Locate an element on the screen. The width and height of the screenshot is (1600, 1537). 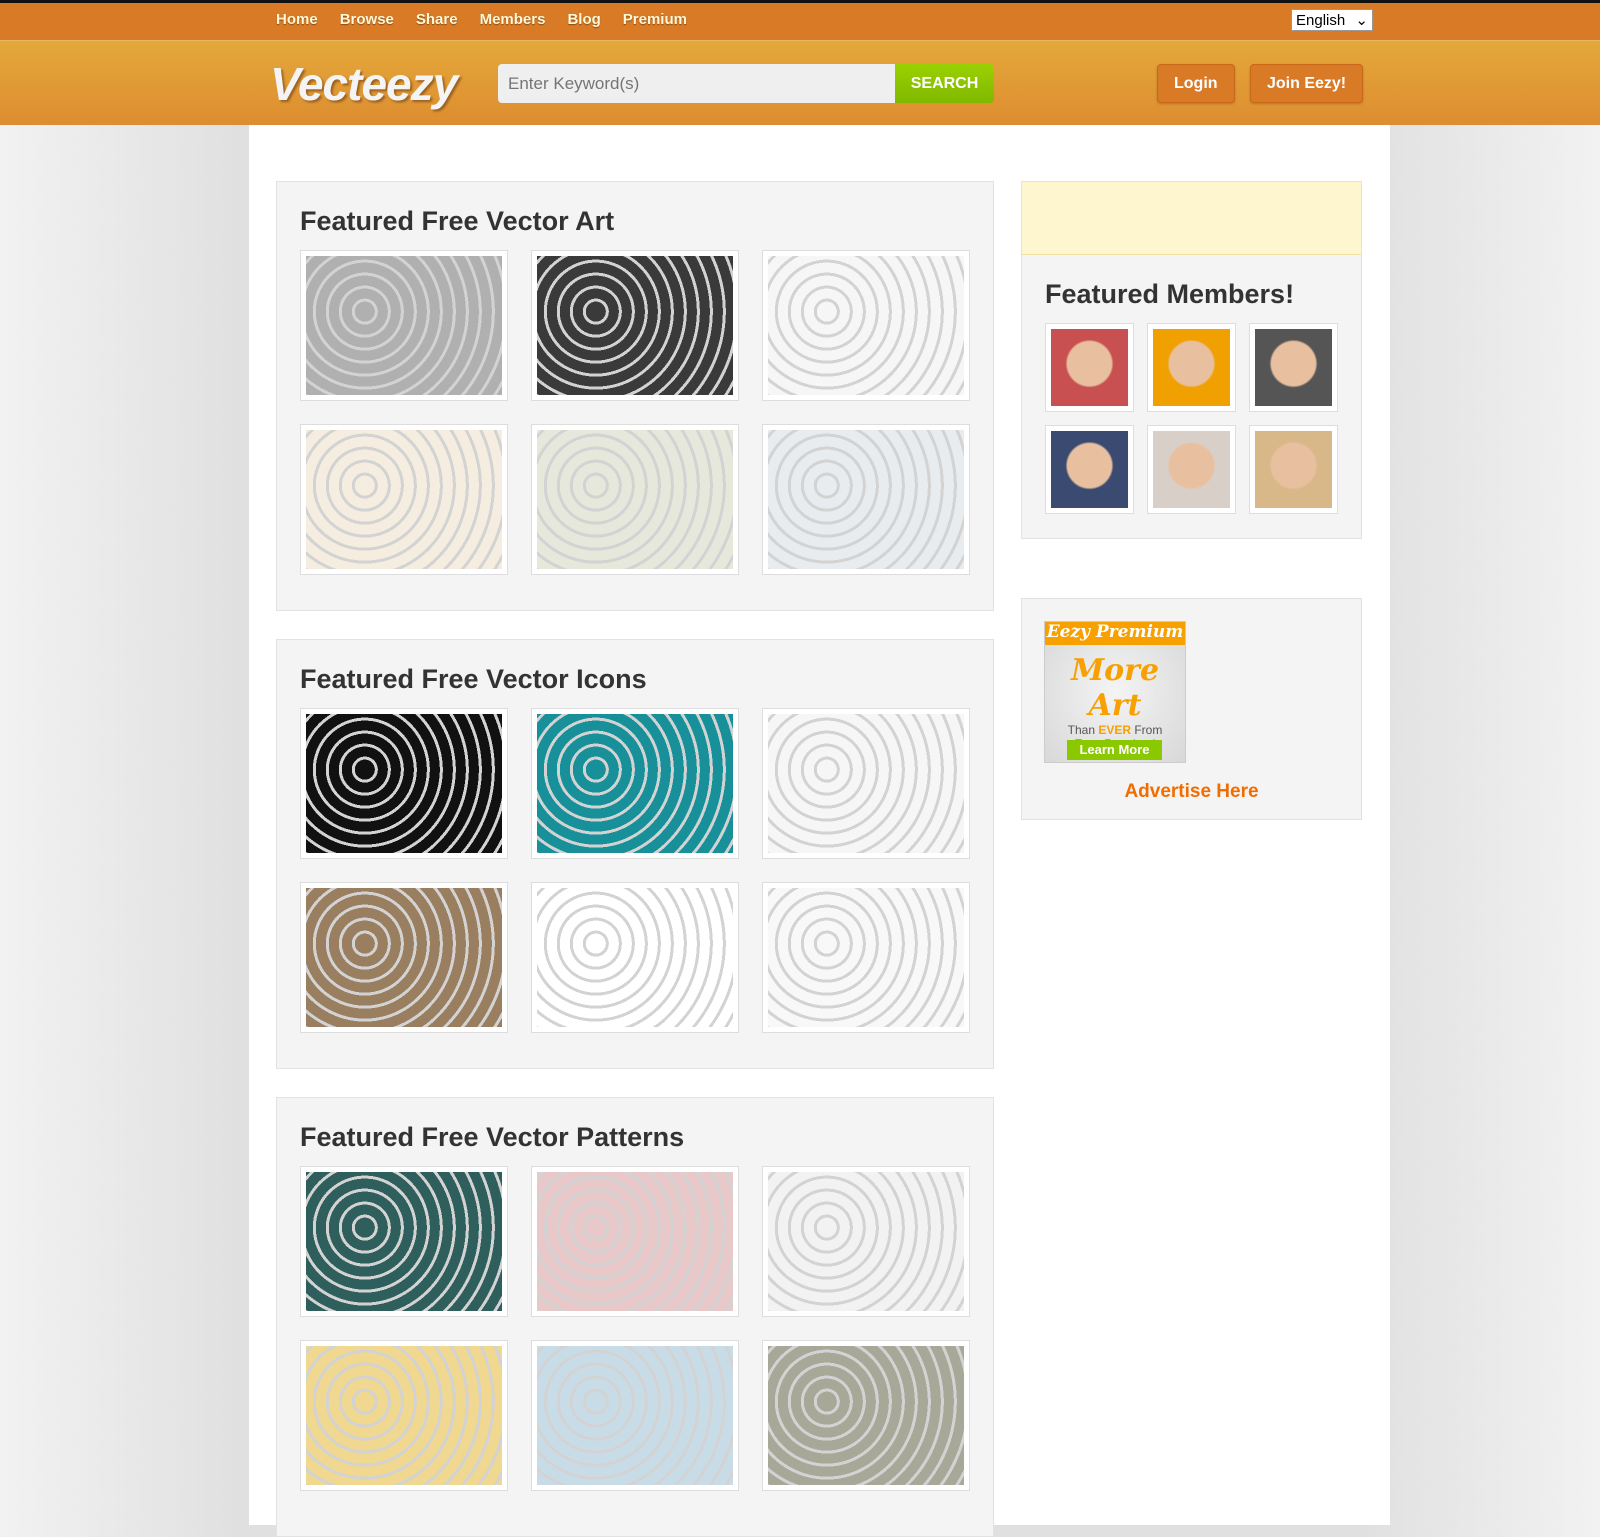
featured-members-panel: Featured Members! is located at coordinates (1191, 360).